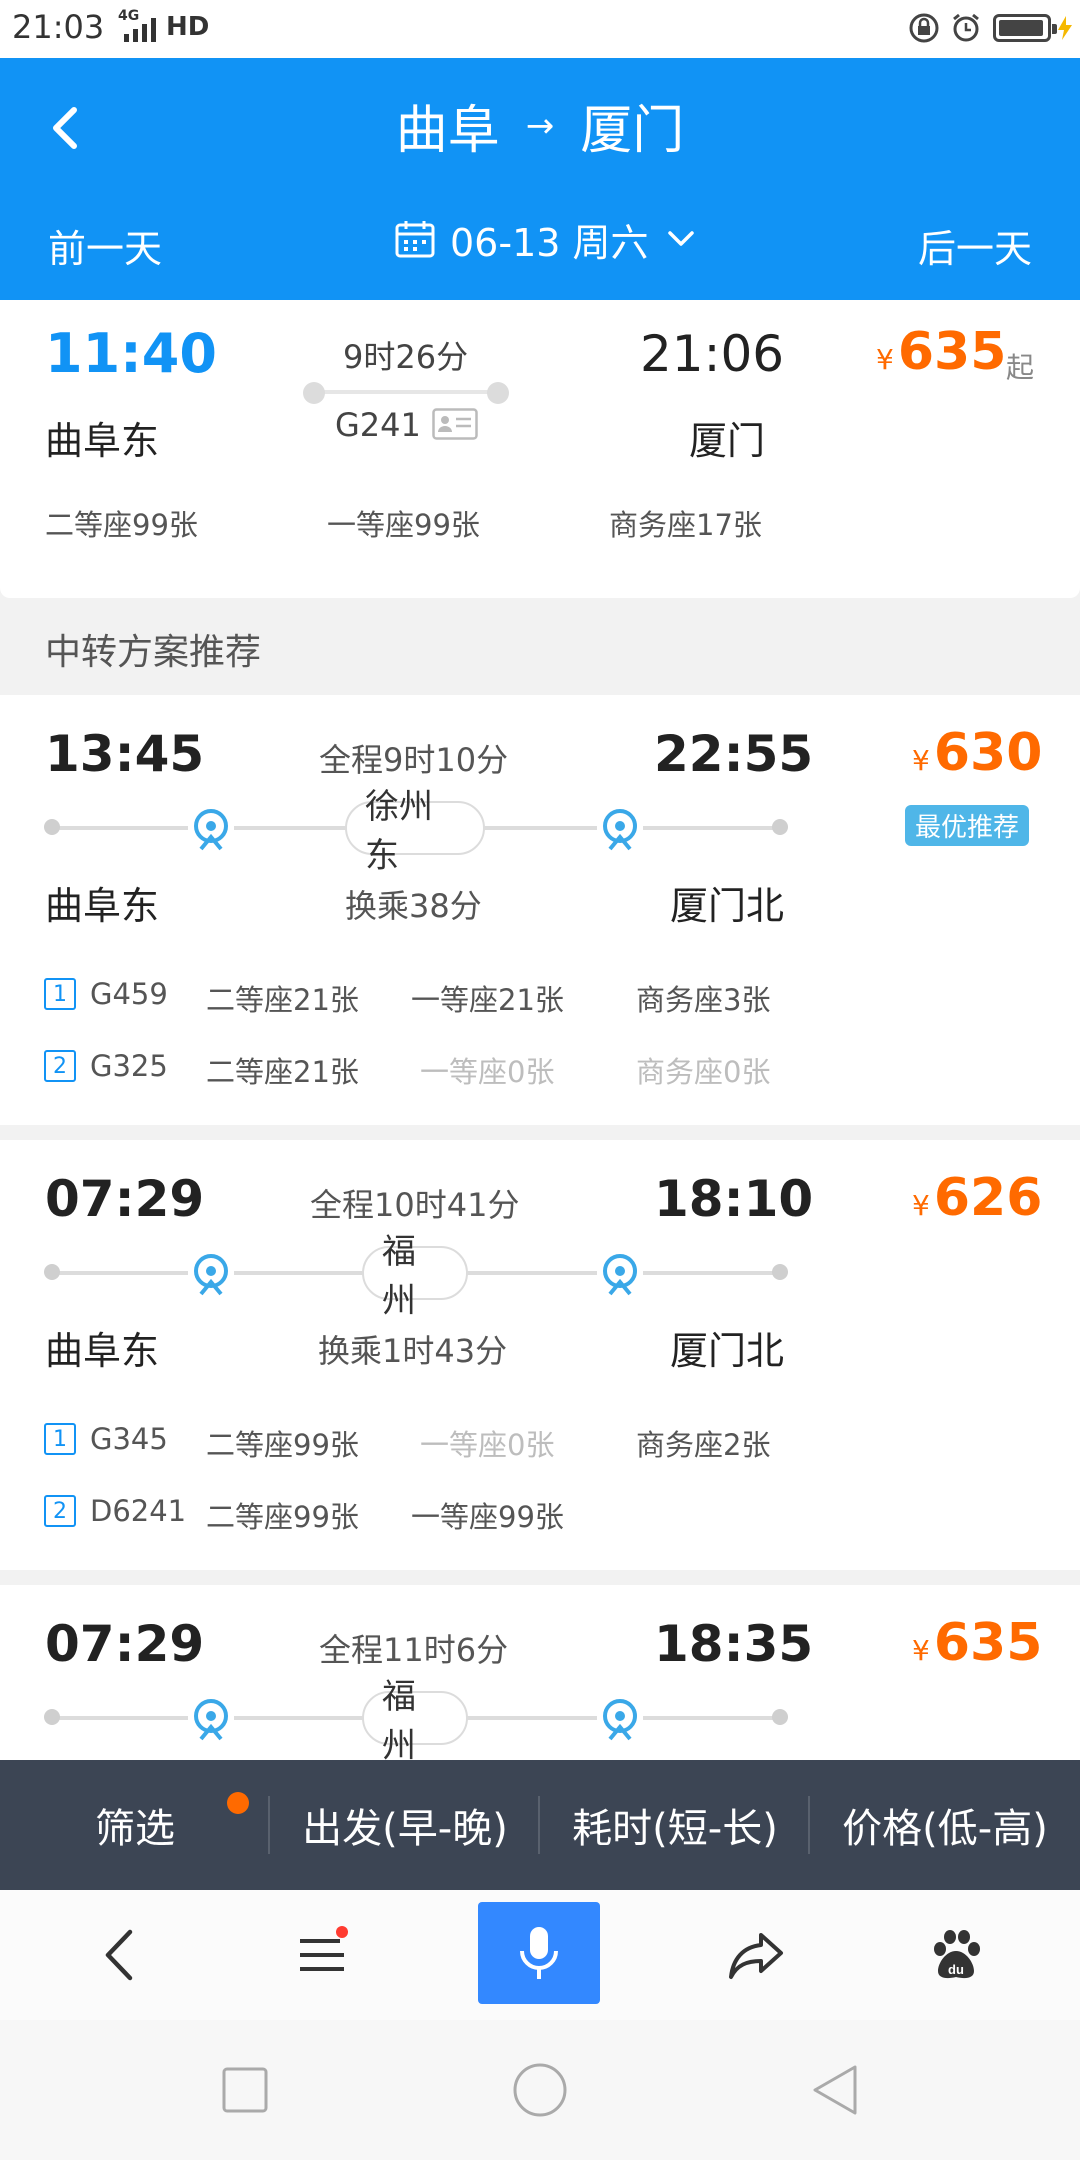  I want to click on arrive-time: 21:06, so click(712, 354).